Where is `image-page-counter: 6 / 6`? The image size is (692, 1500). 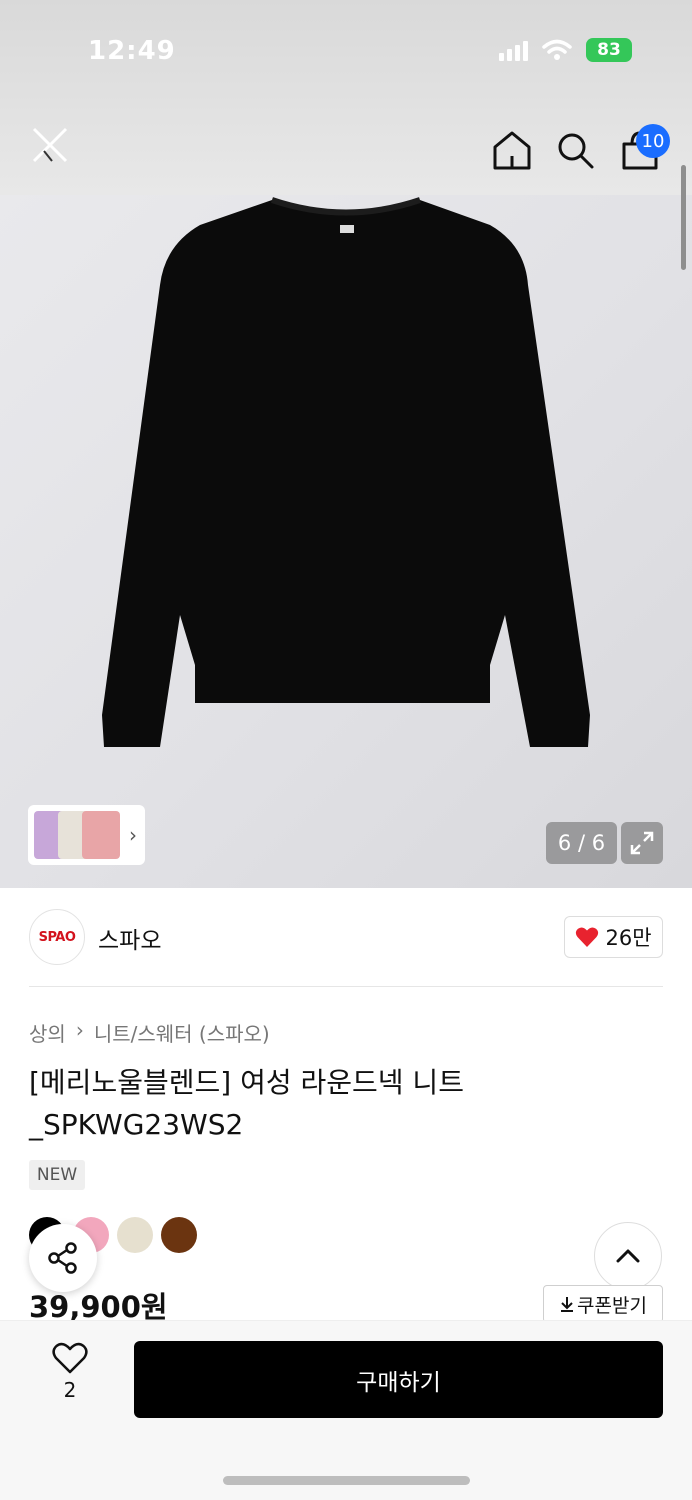
image-page-counter: 6 / 6 is located at coordinates (581, 843).